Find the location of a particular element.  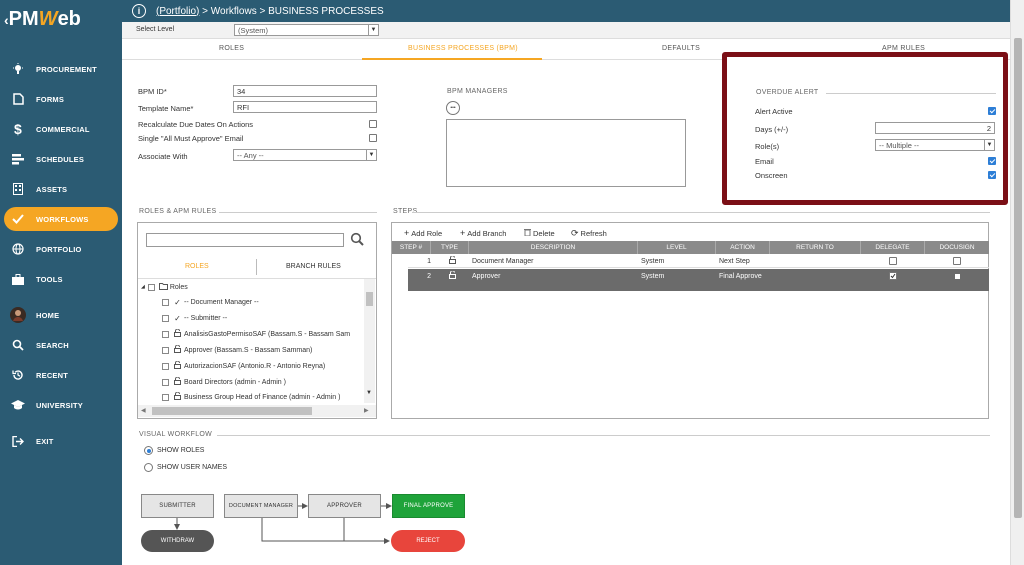

workflow-node-approver: APPROVER is located at coordinates (344, 506).